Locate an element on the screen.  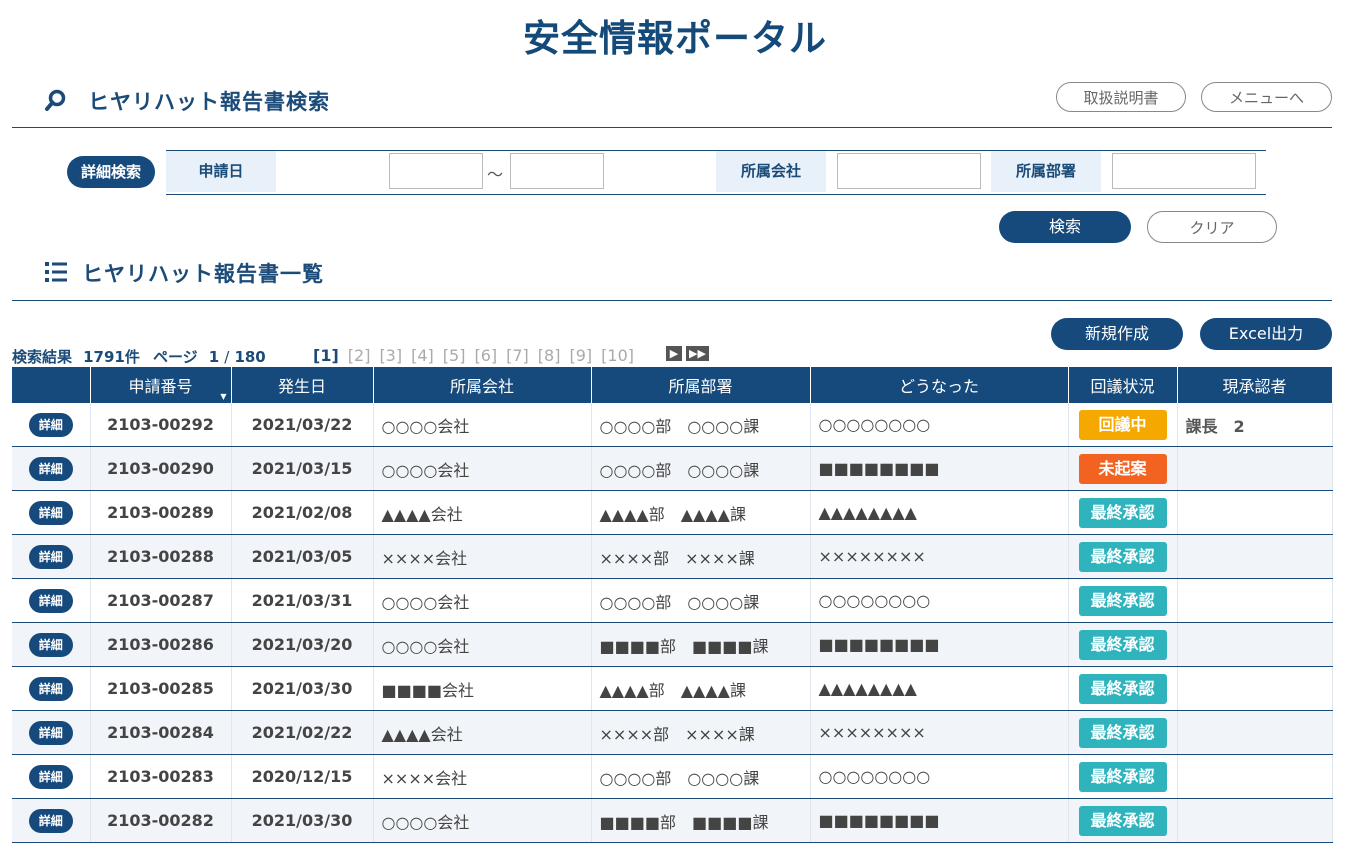
search-section-title: ヒヤリハット報告書検索 is located at coordinates (209, 102).